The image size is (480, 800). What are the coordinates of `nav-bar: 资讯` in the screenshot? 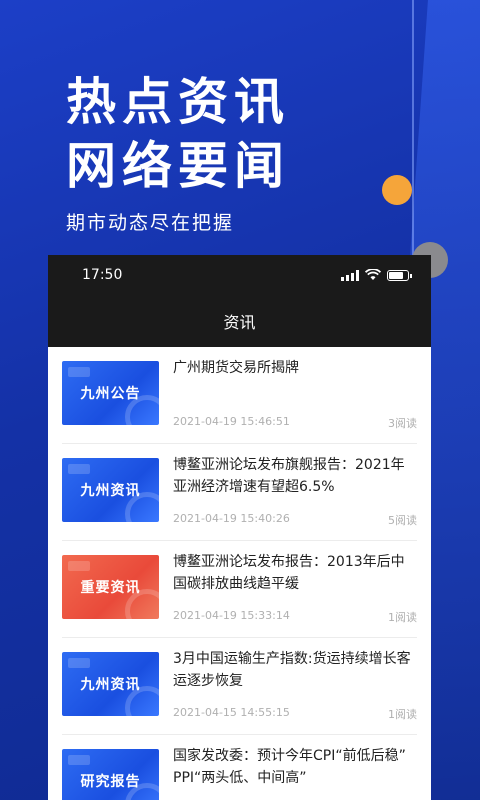 It's located at (239, 321).